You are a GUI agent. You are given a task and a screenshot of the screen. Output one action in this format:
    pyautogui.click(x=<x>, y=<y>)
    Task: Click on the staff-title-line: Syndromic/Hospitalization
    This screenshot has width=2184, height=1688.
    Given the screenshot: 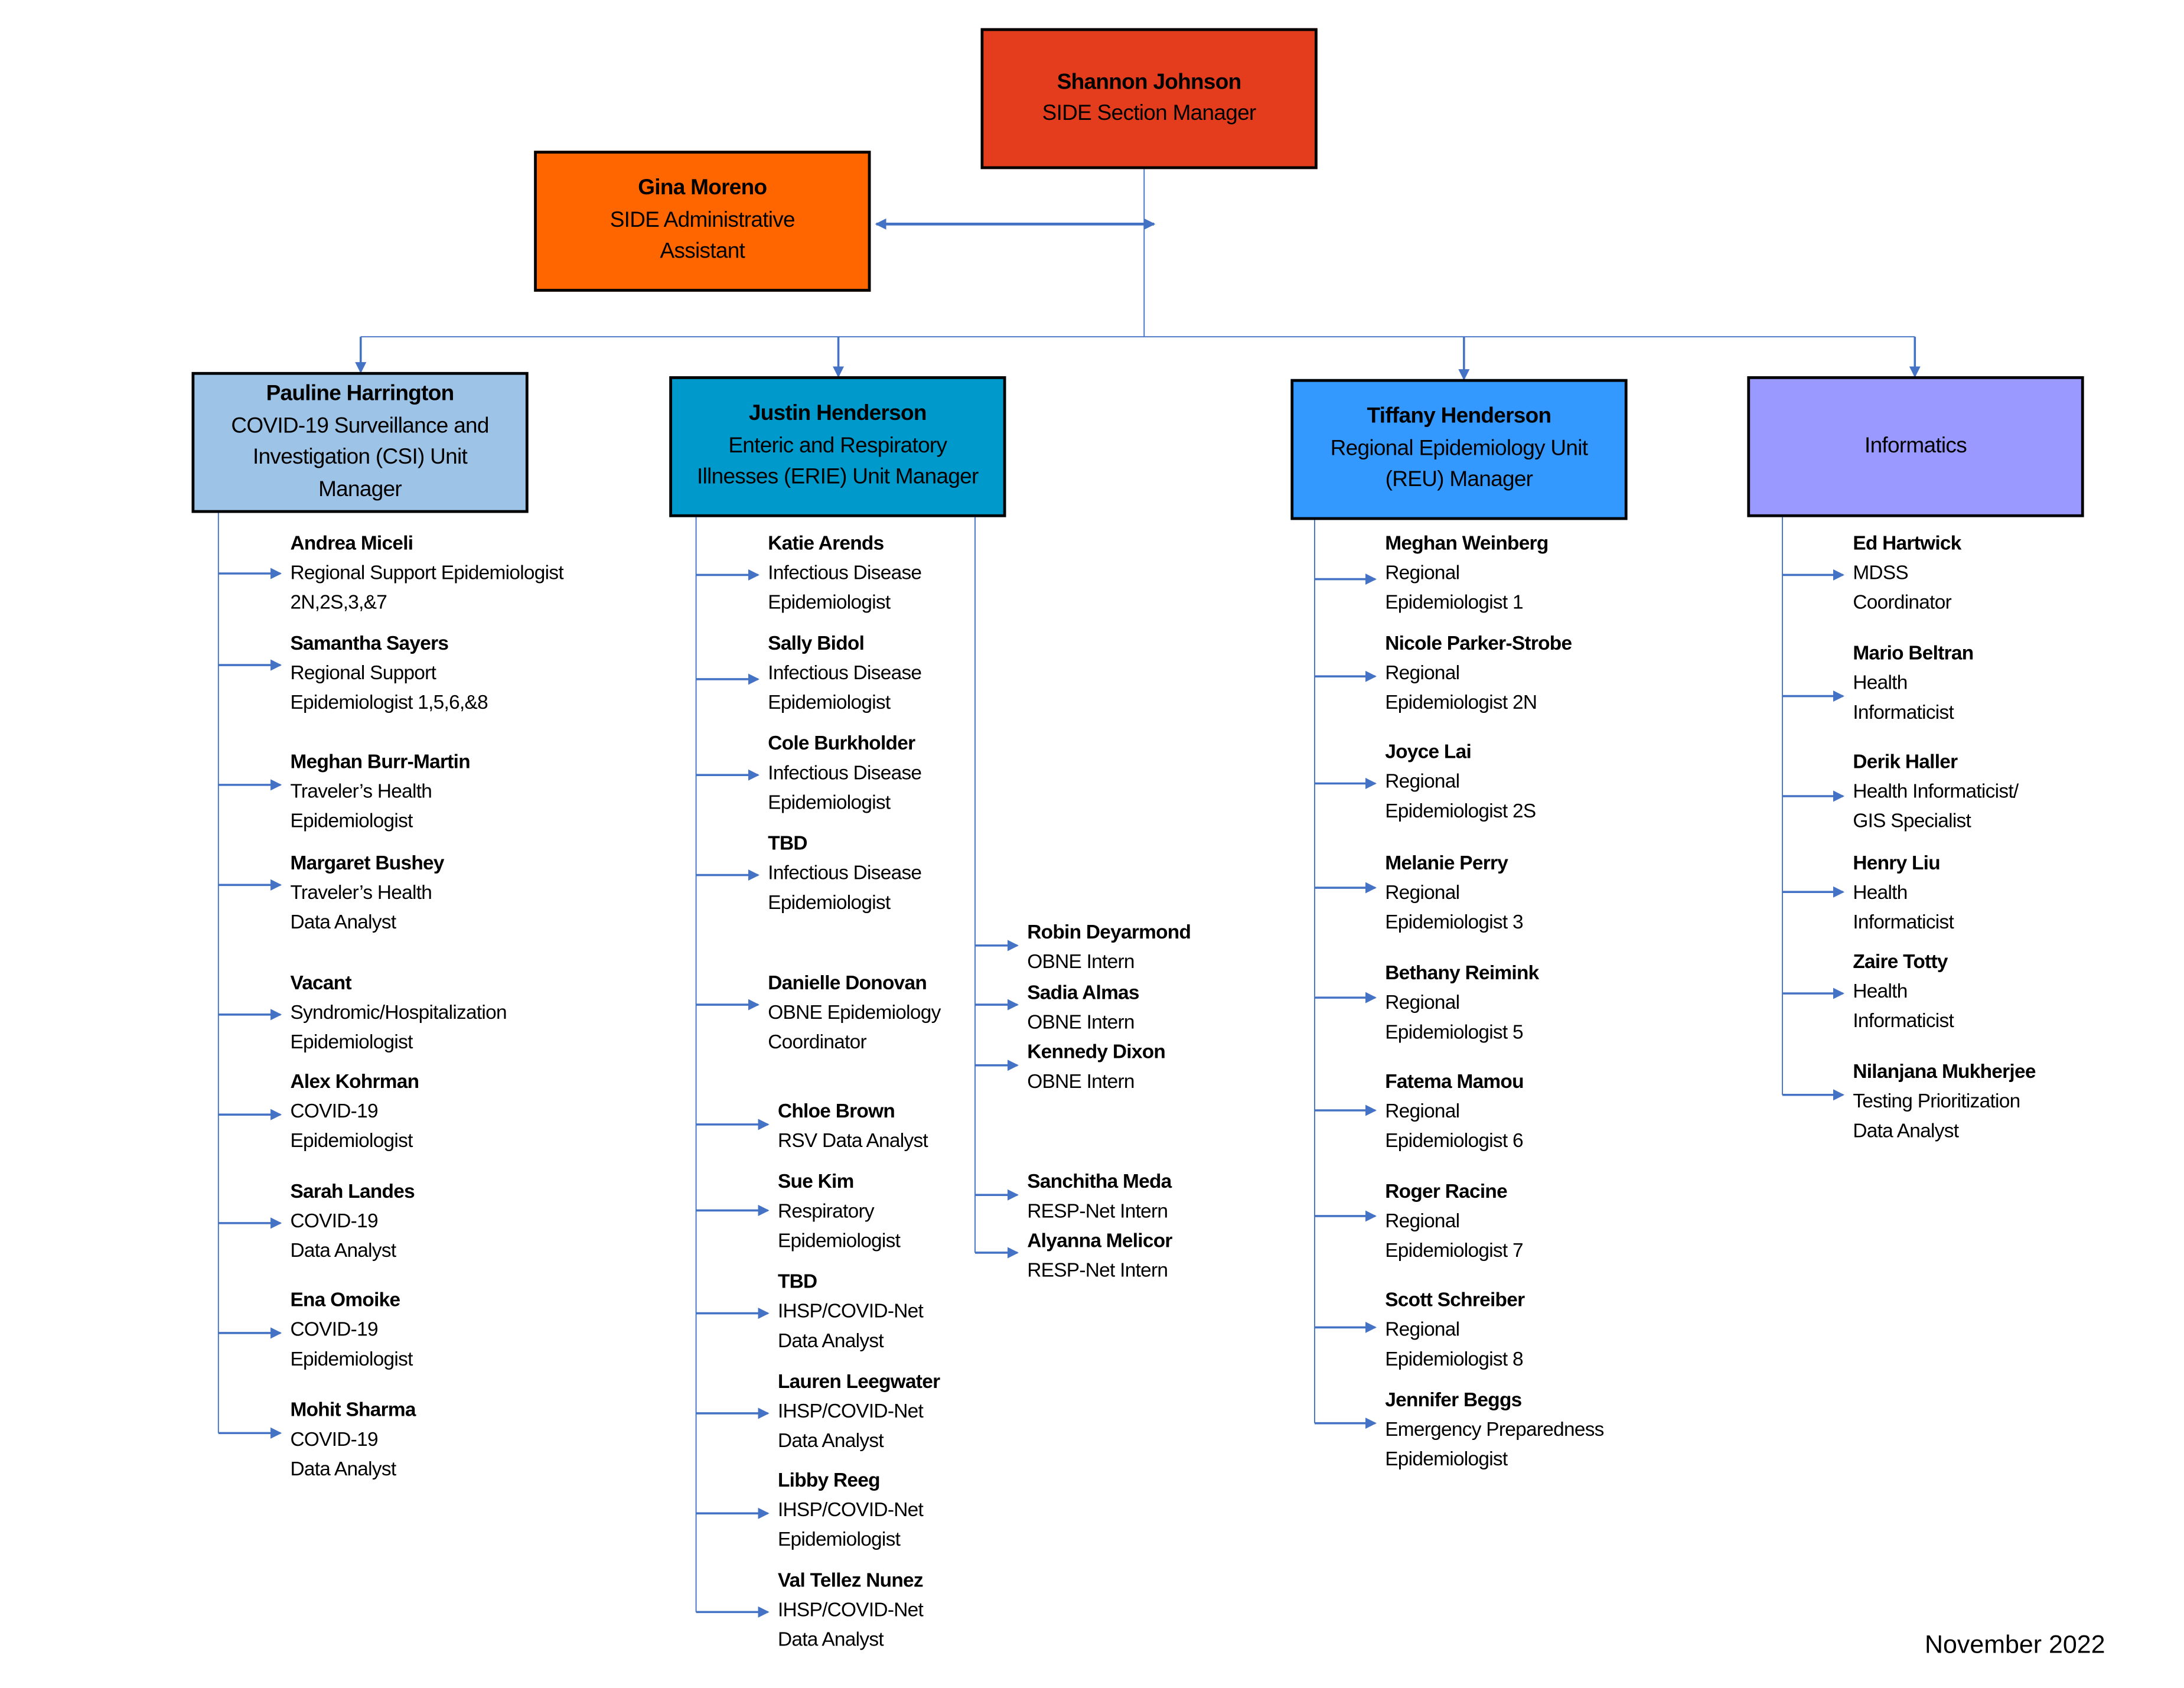 What is the action you would take?
    pyautogui.click(x=398, y=1012)
    